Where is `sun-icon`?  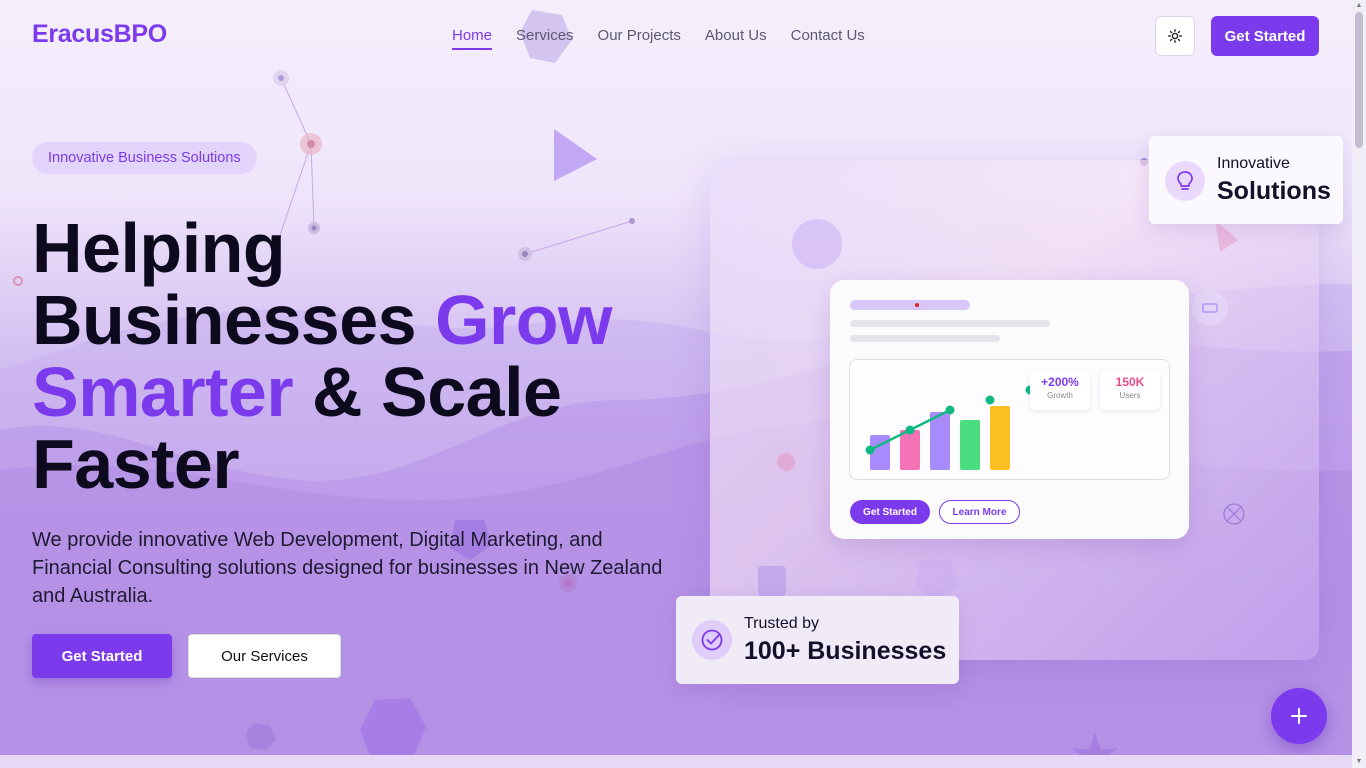 sun-icon is located at coordinates (1175, 36).